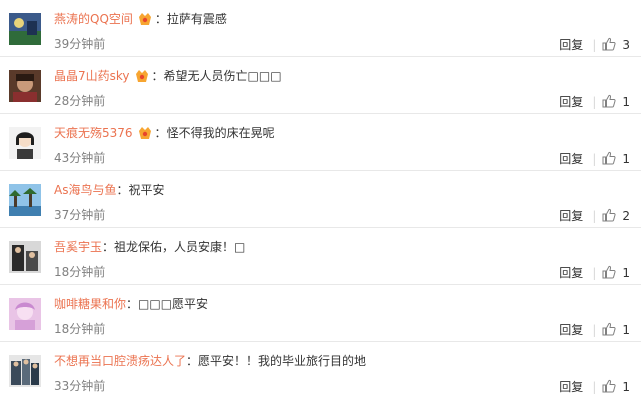  What do you see at coordinates (626, 216) in the screenshot?
I see `like-count: 2` at bounding box center [626, 216].